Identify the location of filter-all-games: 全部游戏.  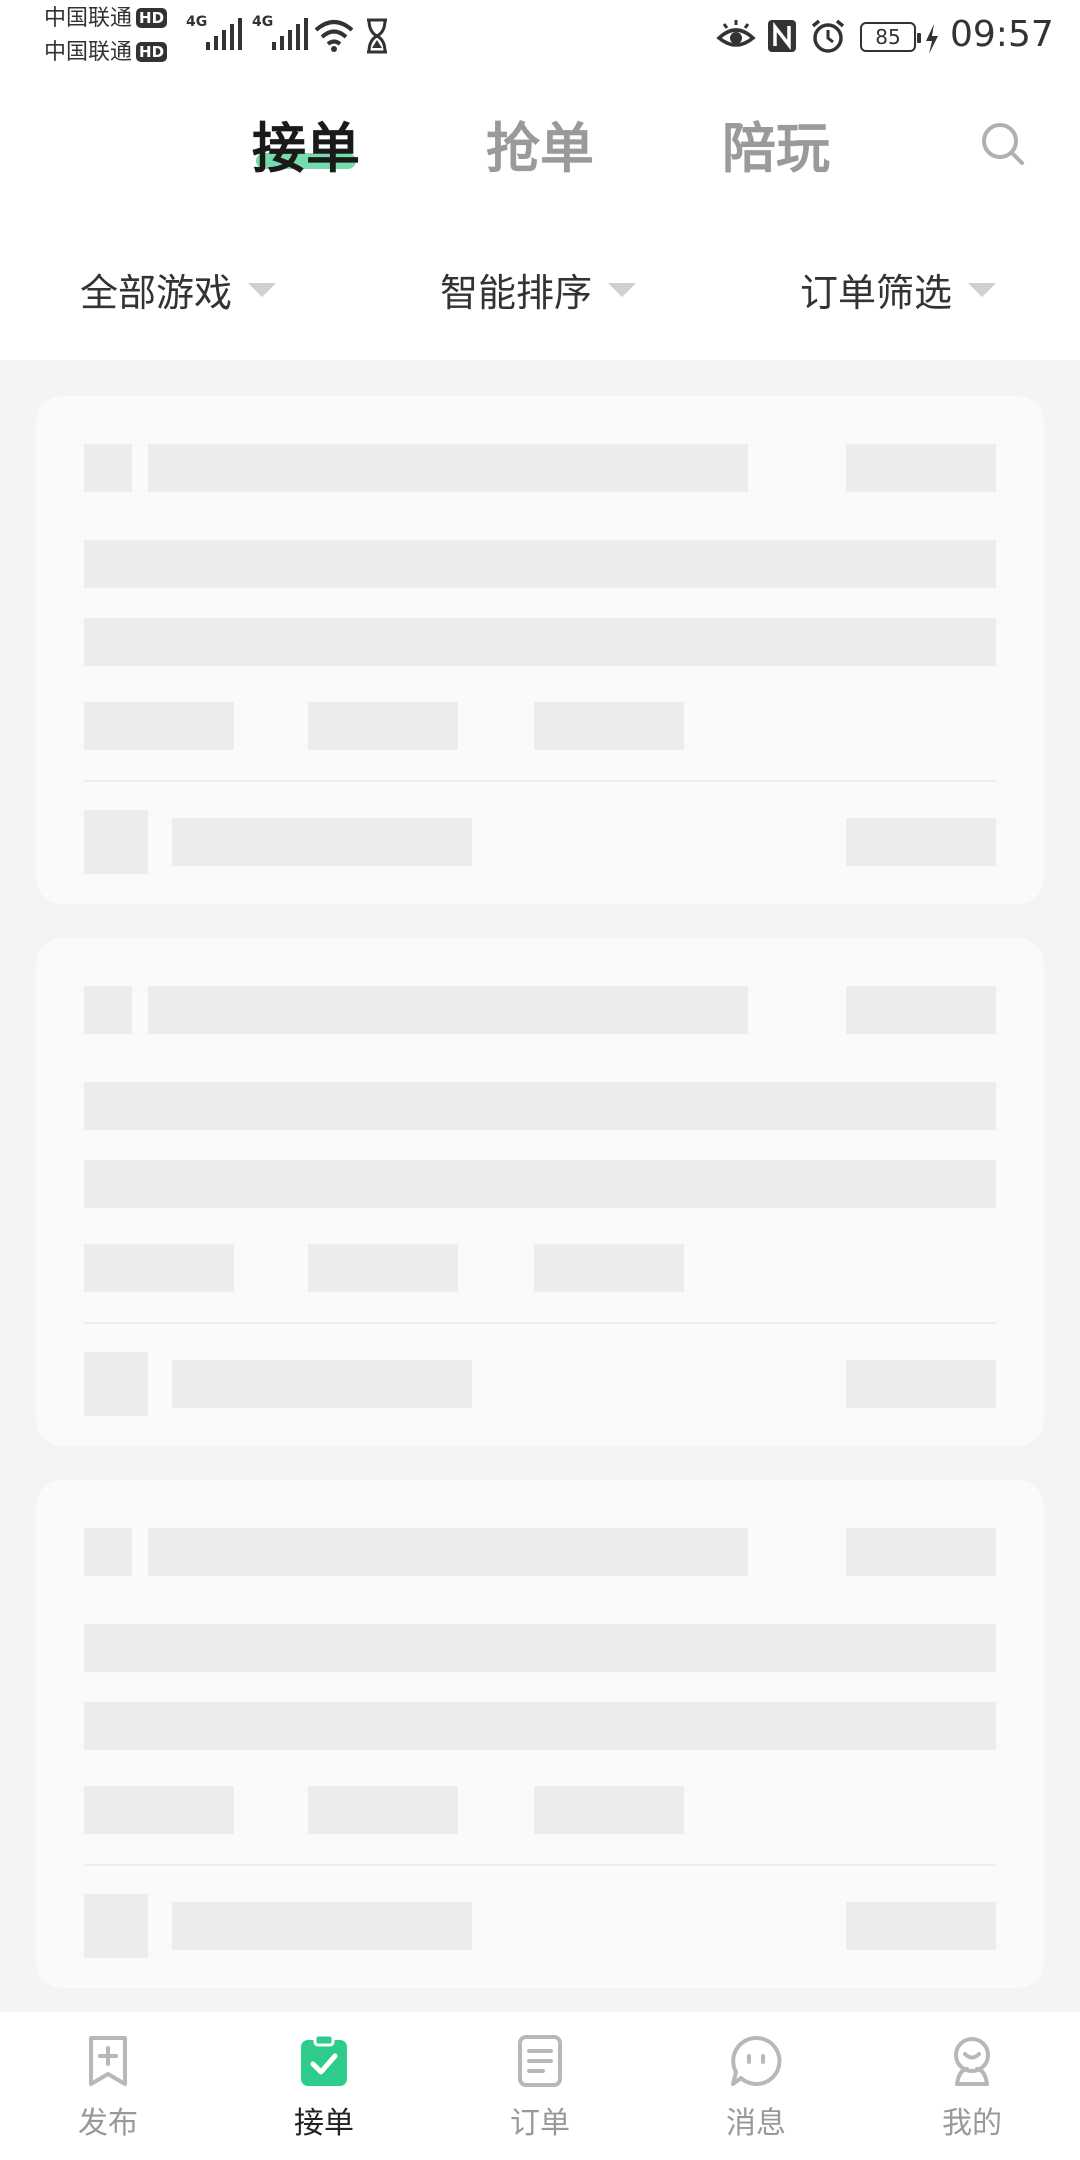
(178, 289).